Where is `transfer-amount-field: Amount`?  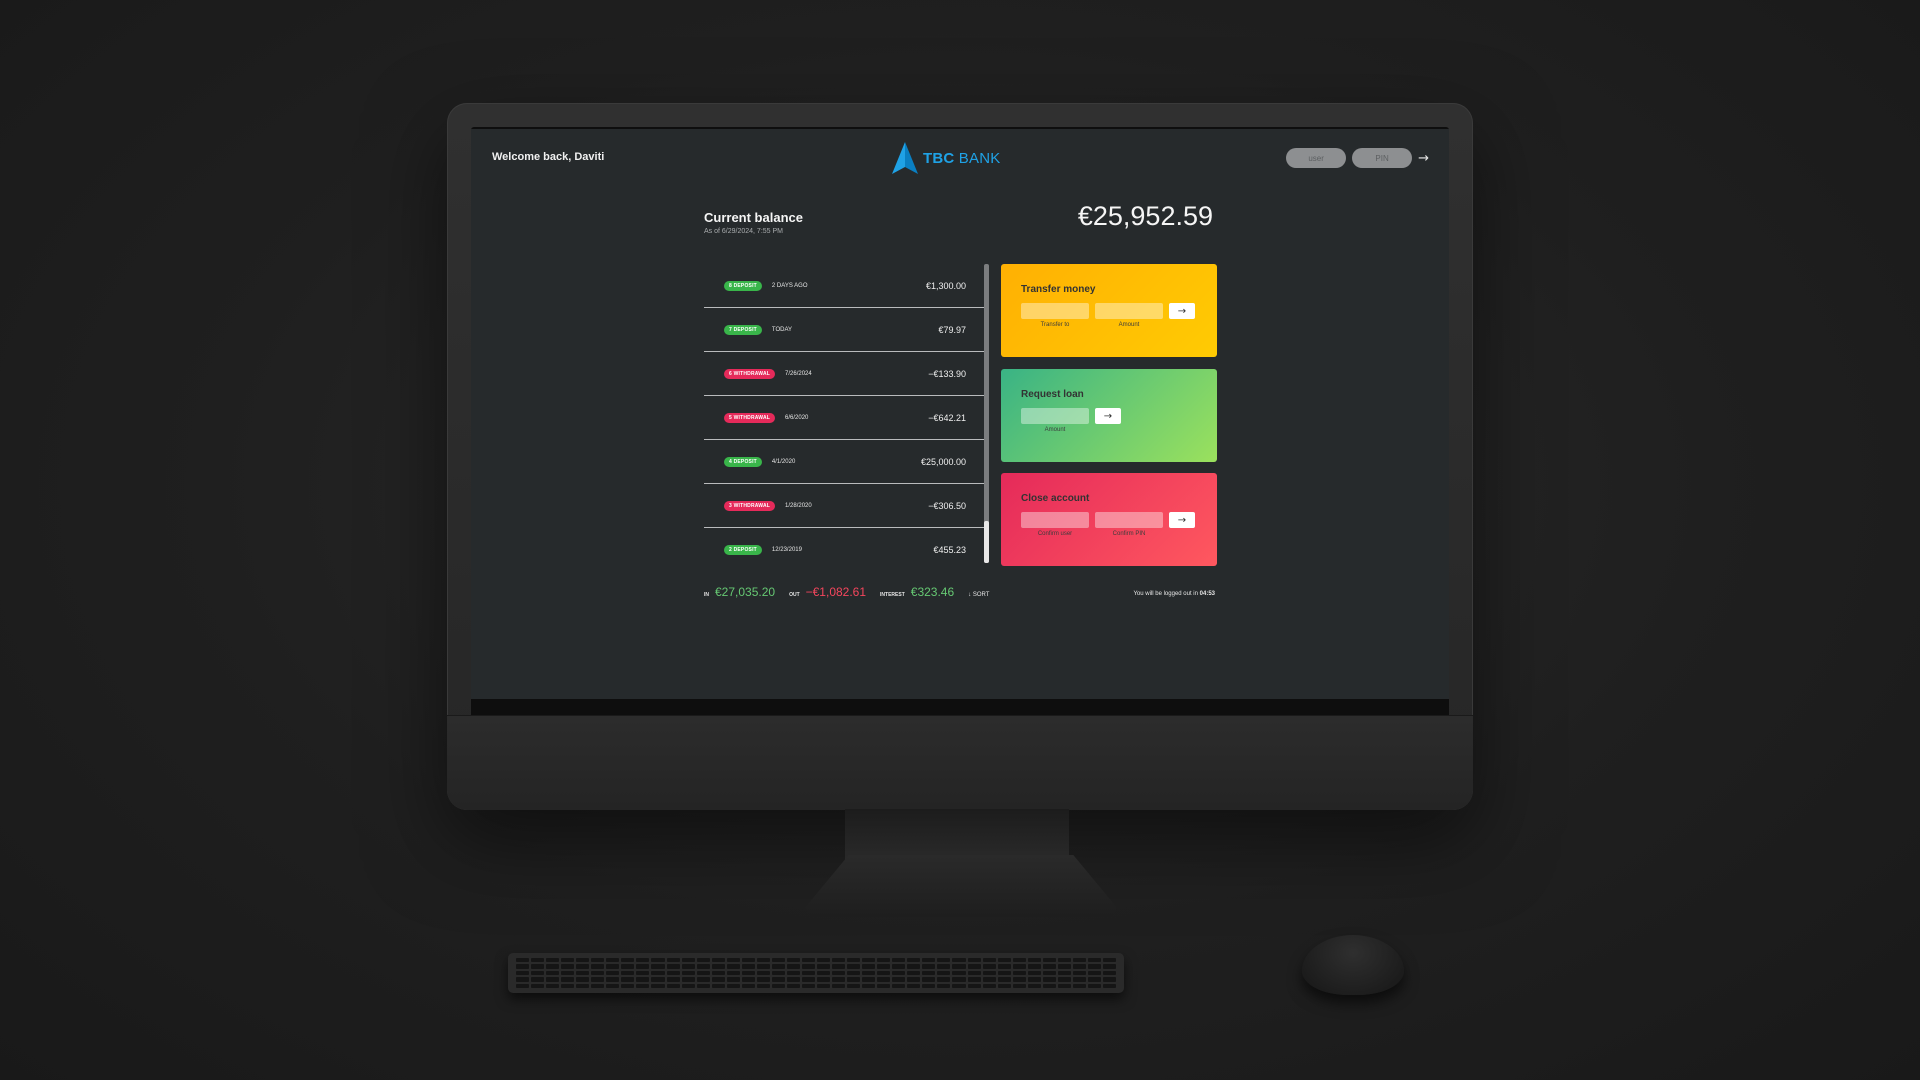
transfer-amount-field: Amount is located at coordinates (1129, 315).